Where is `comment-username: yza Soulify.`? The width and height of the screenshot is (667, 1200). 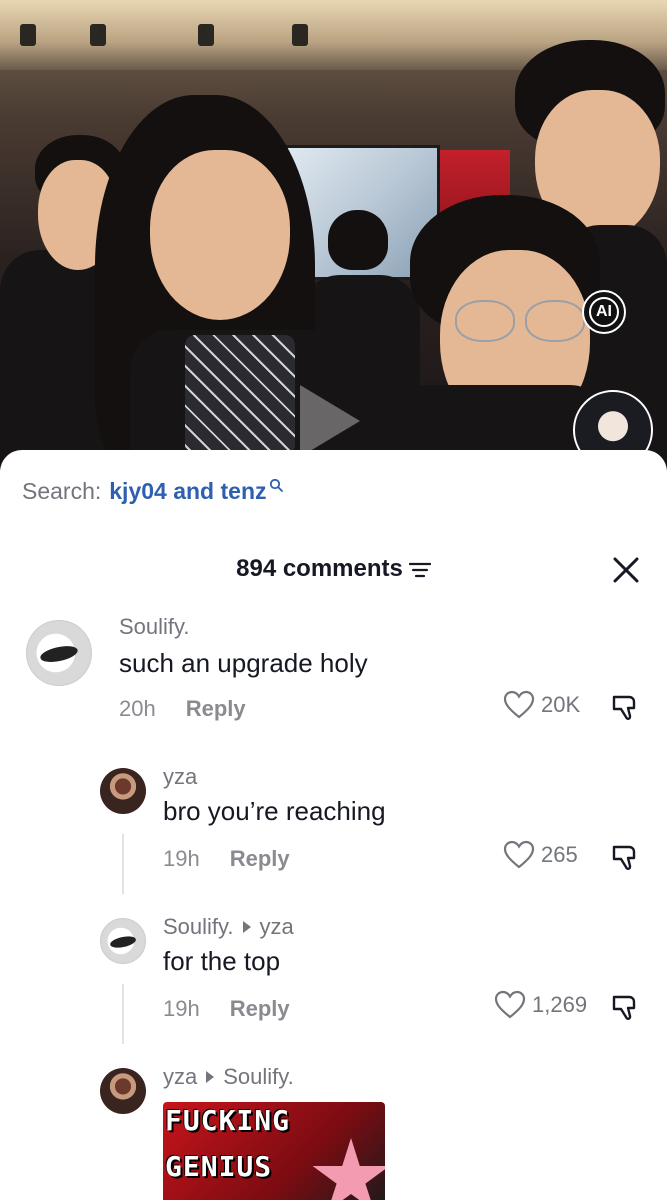
comment-username: yza Soulify. is located at coordinates (228, 1077).